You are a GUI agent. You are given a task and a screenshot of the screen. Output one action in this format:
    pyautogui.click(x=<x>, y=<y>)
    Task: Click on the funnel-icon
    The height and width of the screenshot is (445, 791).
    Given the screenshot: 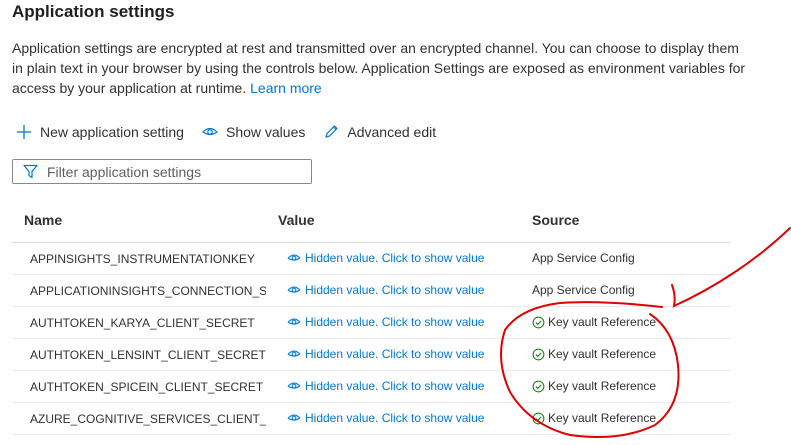 What is the action you would take?
    pyautogui.click(x=30, y=171)
    